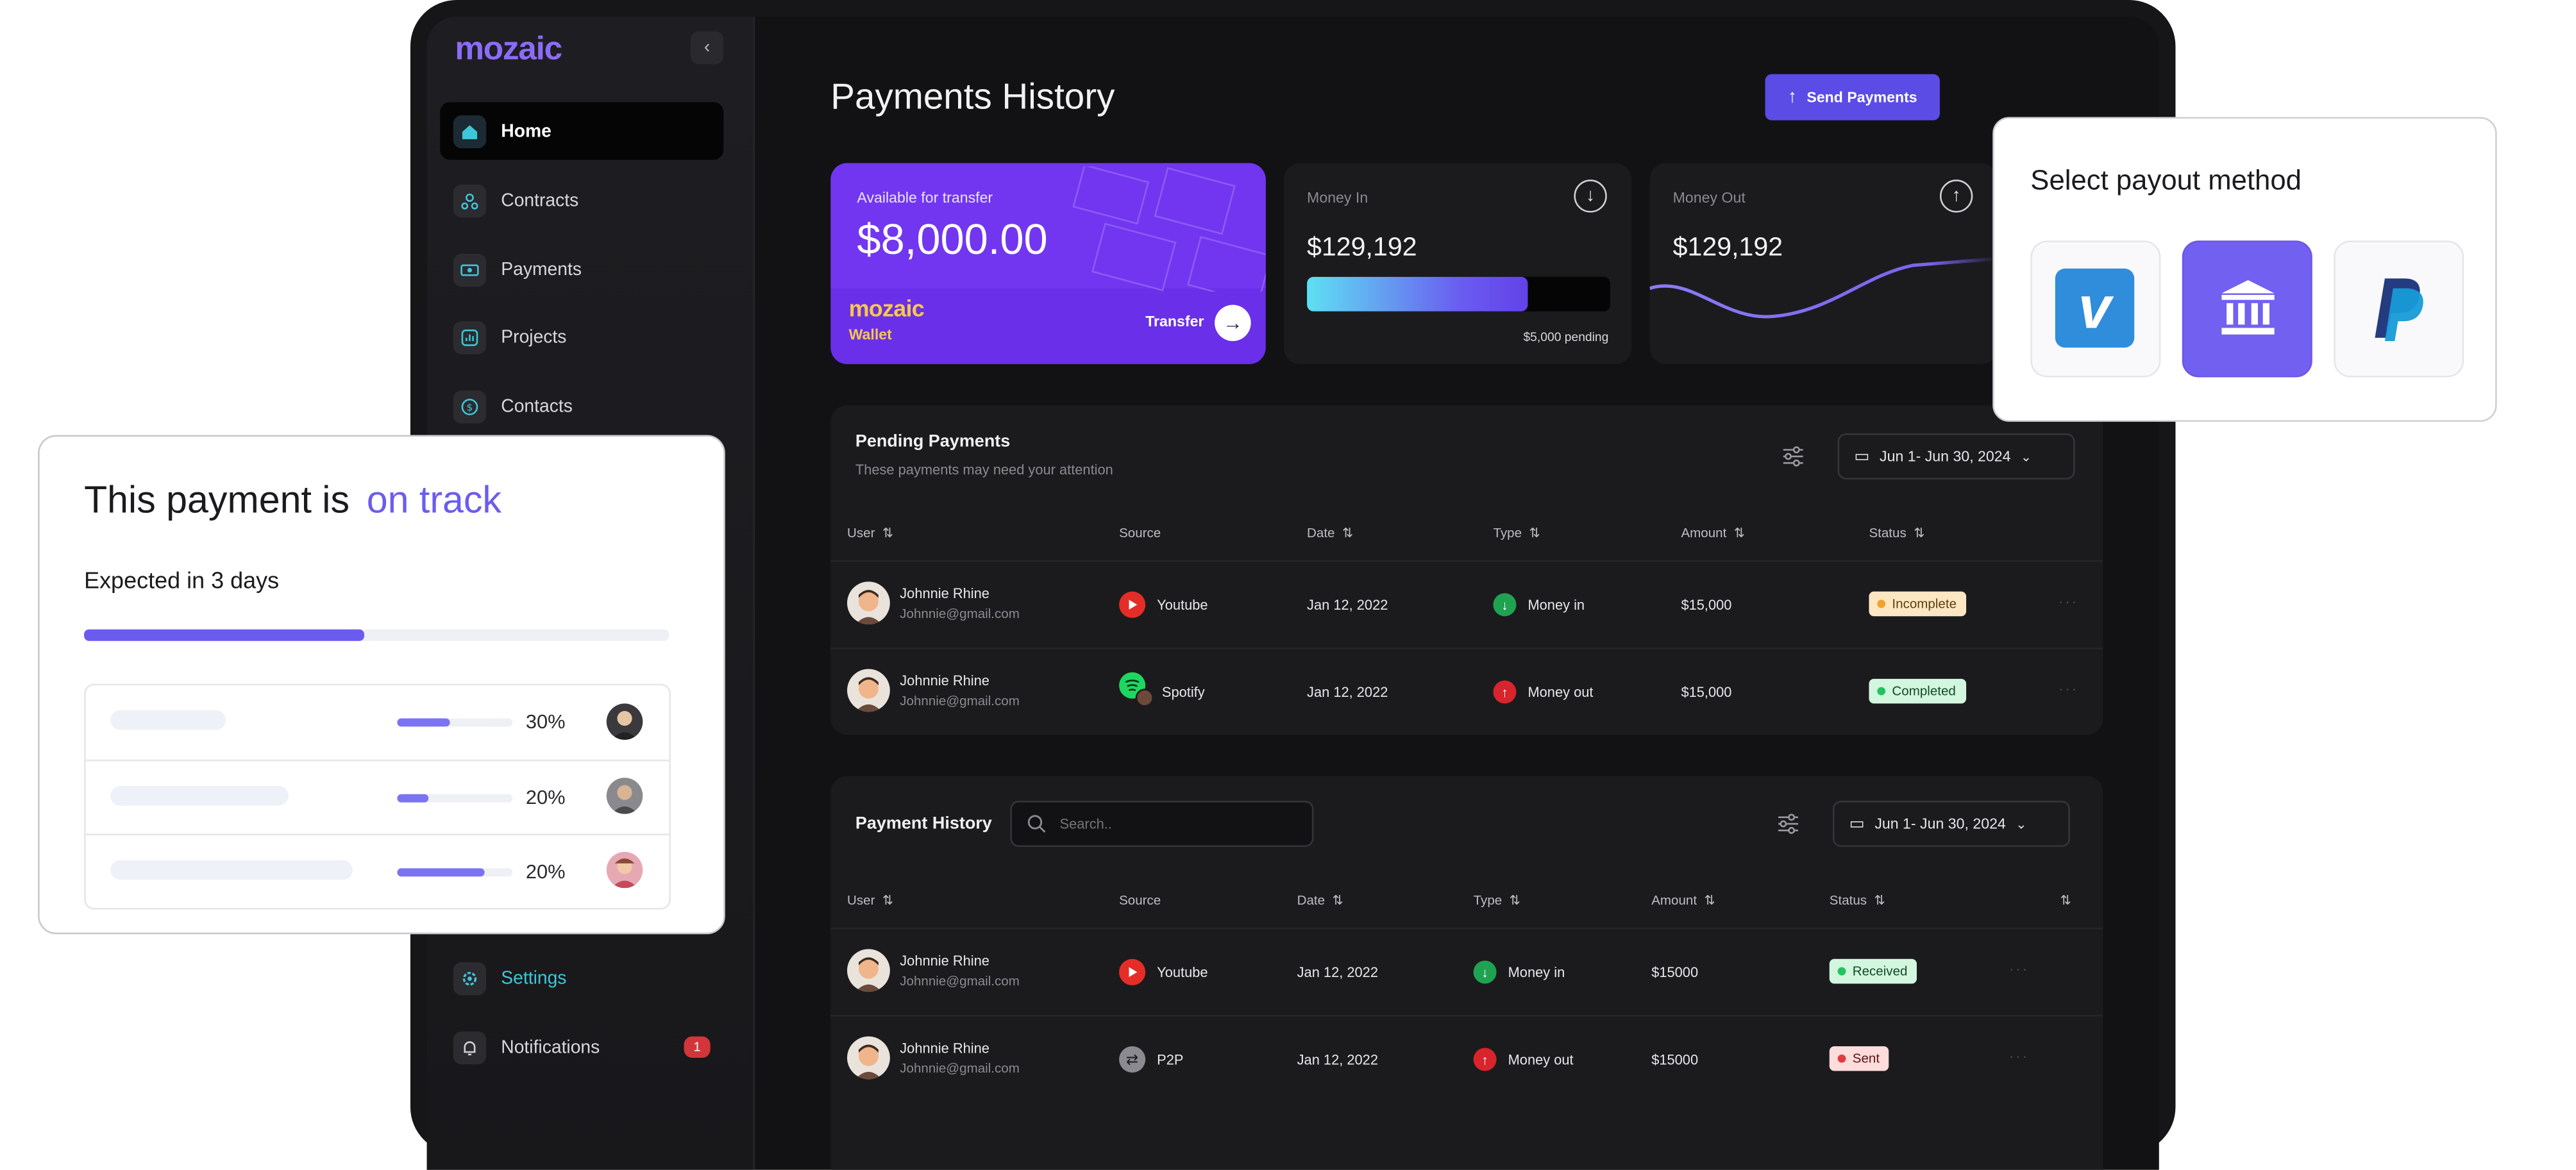 This screenshot has height=1170, width=2576. What do you see at coordinates (534, 978) in the screenshot?
I see `sidebar-item-label: Settings` at bounding box center [534, 978].